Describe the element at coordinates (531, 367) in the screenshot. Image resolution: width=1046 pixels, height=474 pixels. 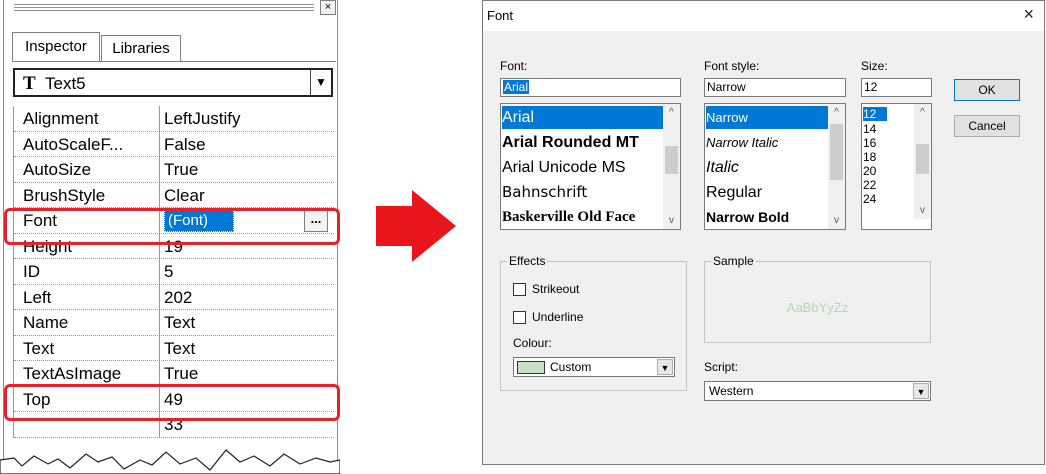
I see `colour-swatch` at that location.